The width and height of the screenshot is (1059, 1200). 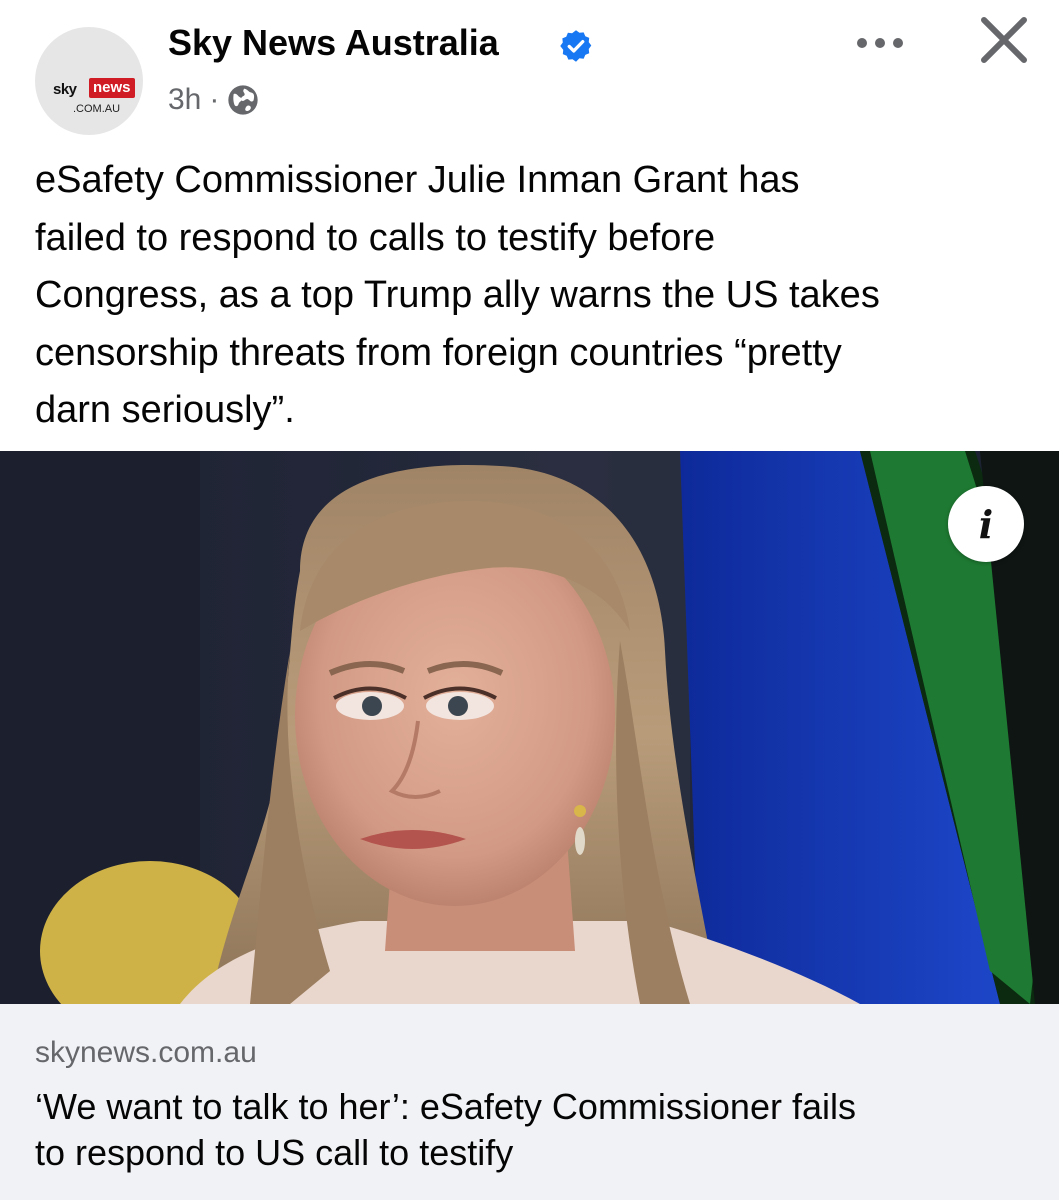 I want to click on post-timestamp: 3h, so click(x=184, y=100).